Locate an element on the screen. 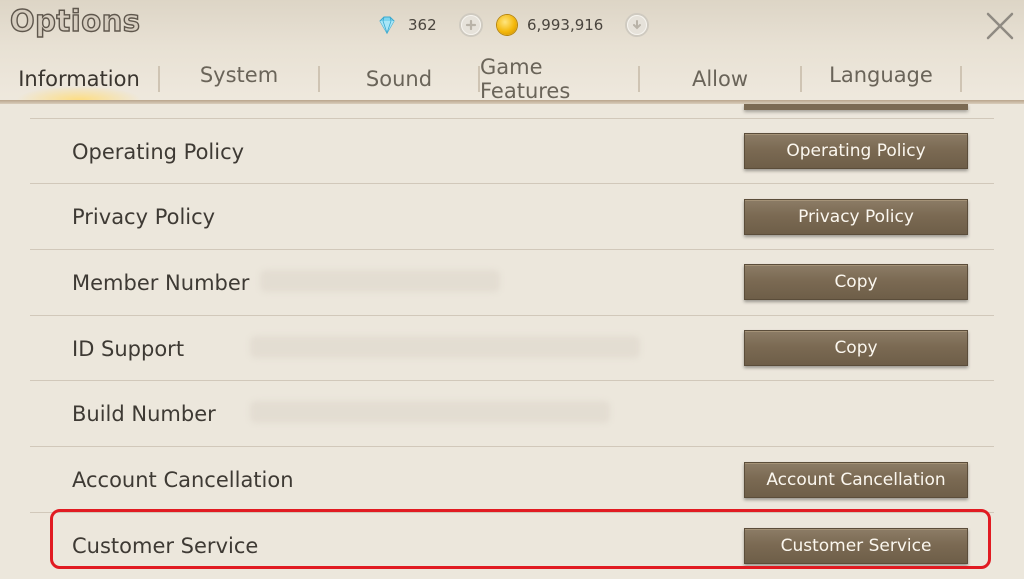 Image resolution: width=1024 pixels, height=579 pixels. download-arrow-icon is located at coordinates (637, 25).